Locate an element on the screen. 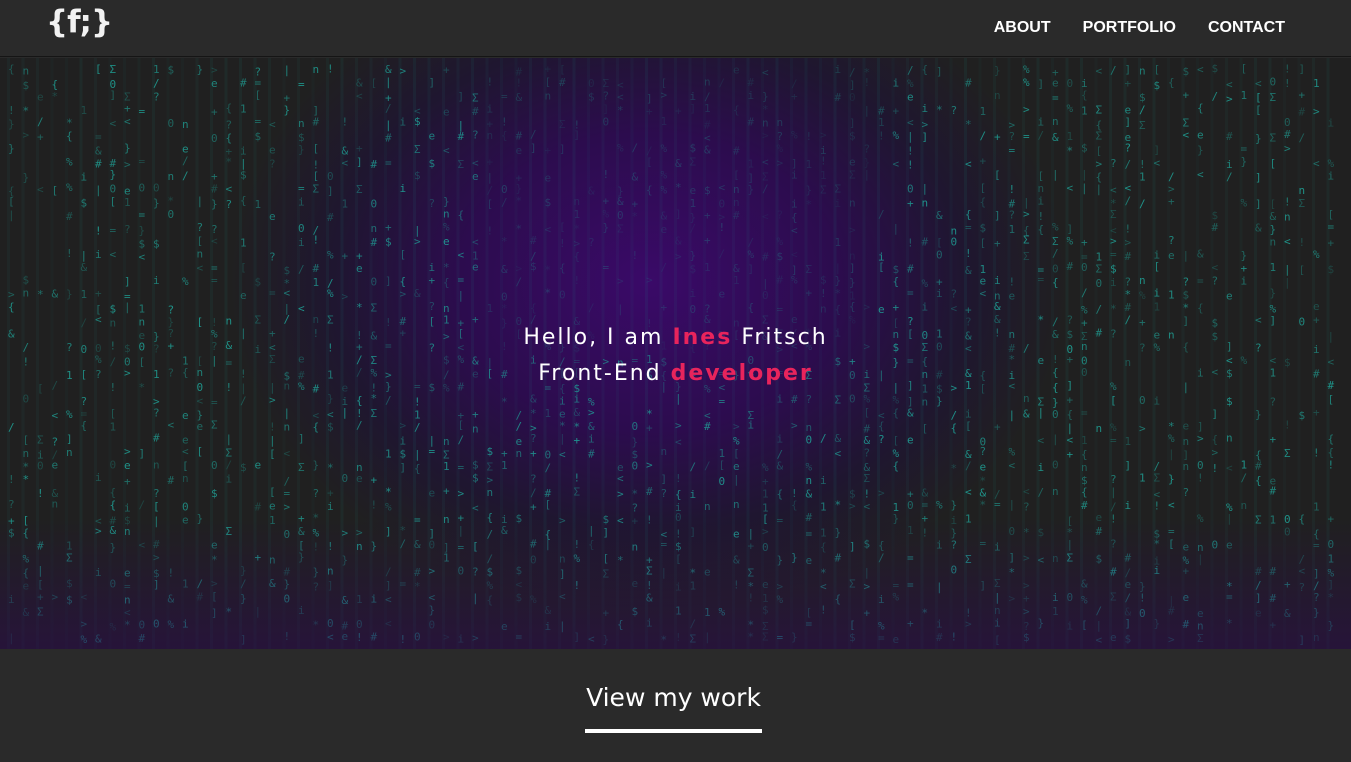  site-logo: {f;} is located at coordinates (79, 22).